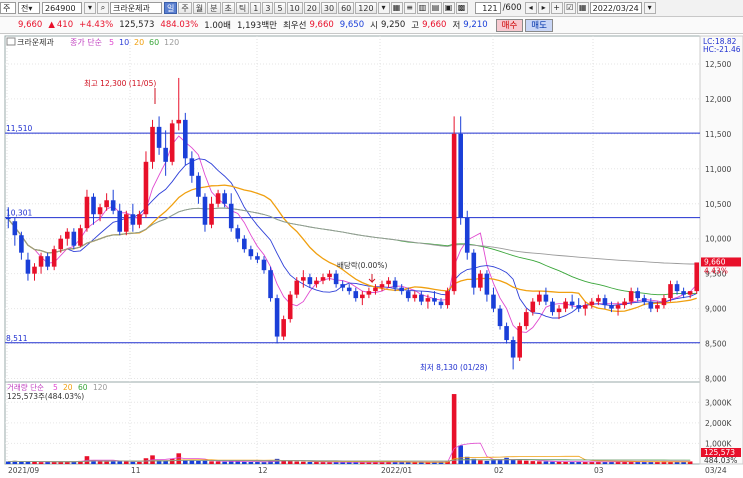 The image size is (743, 478). What do you see at coordinates (17, 338) in the screenshot?
I see `reference-line-label: 8,511` at bounding box center [17, 338].